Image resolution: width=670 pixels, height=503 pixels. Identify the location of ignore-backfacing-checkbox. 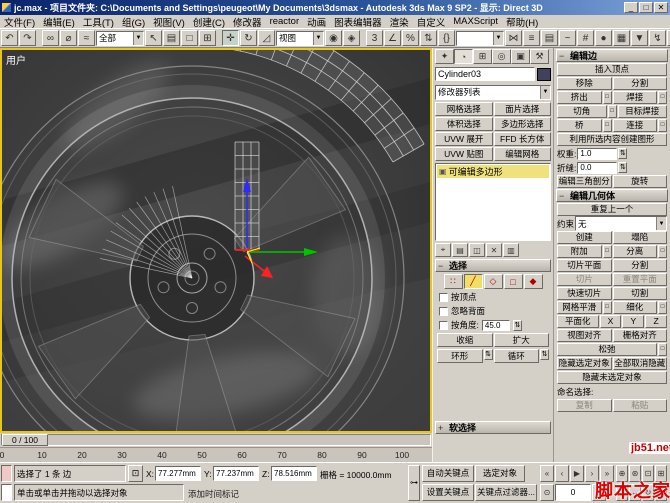
(443, 311).